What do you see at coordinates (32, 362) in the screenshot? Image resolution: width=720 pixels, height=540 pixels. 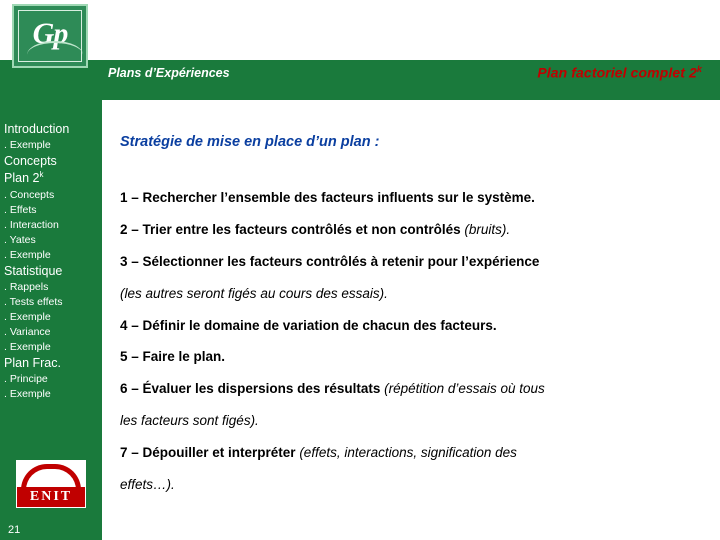 I see `sidebar-item-label: Plan Frac.` at bounding box center [32, 362].